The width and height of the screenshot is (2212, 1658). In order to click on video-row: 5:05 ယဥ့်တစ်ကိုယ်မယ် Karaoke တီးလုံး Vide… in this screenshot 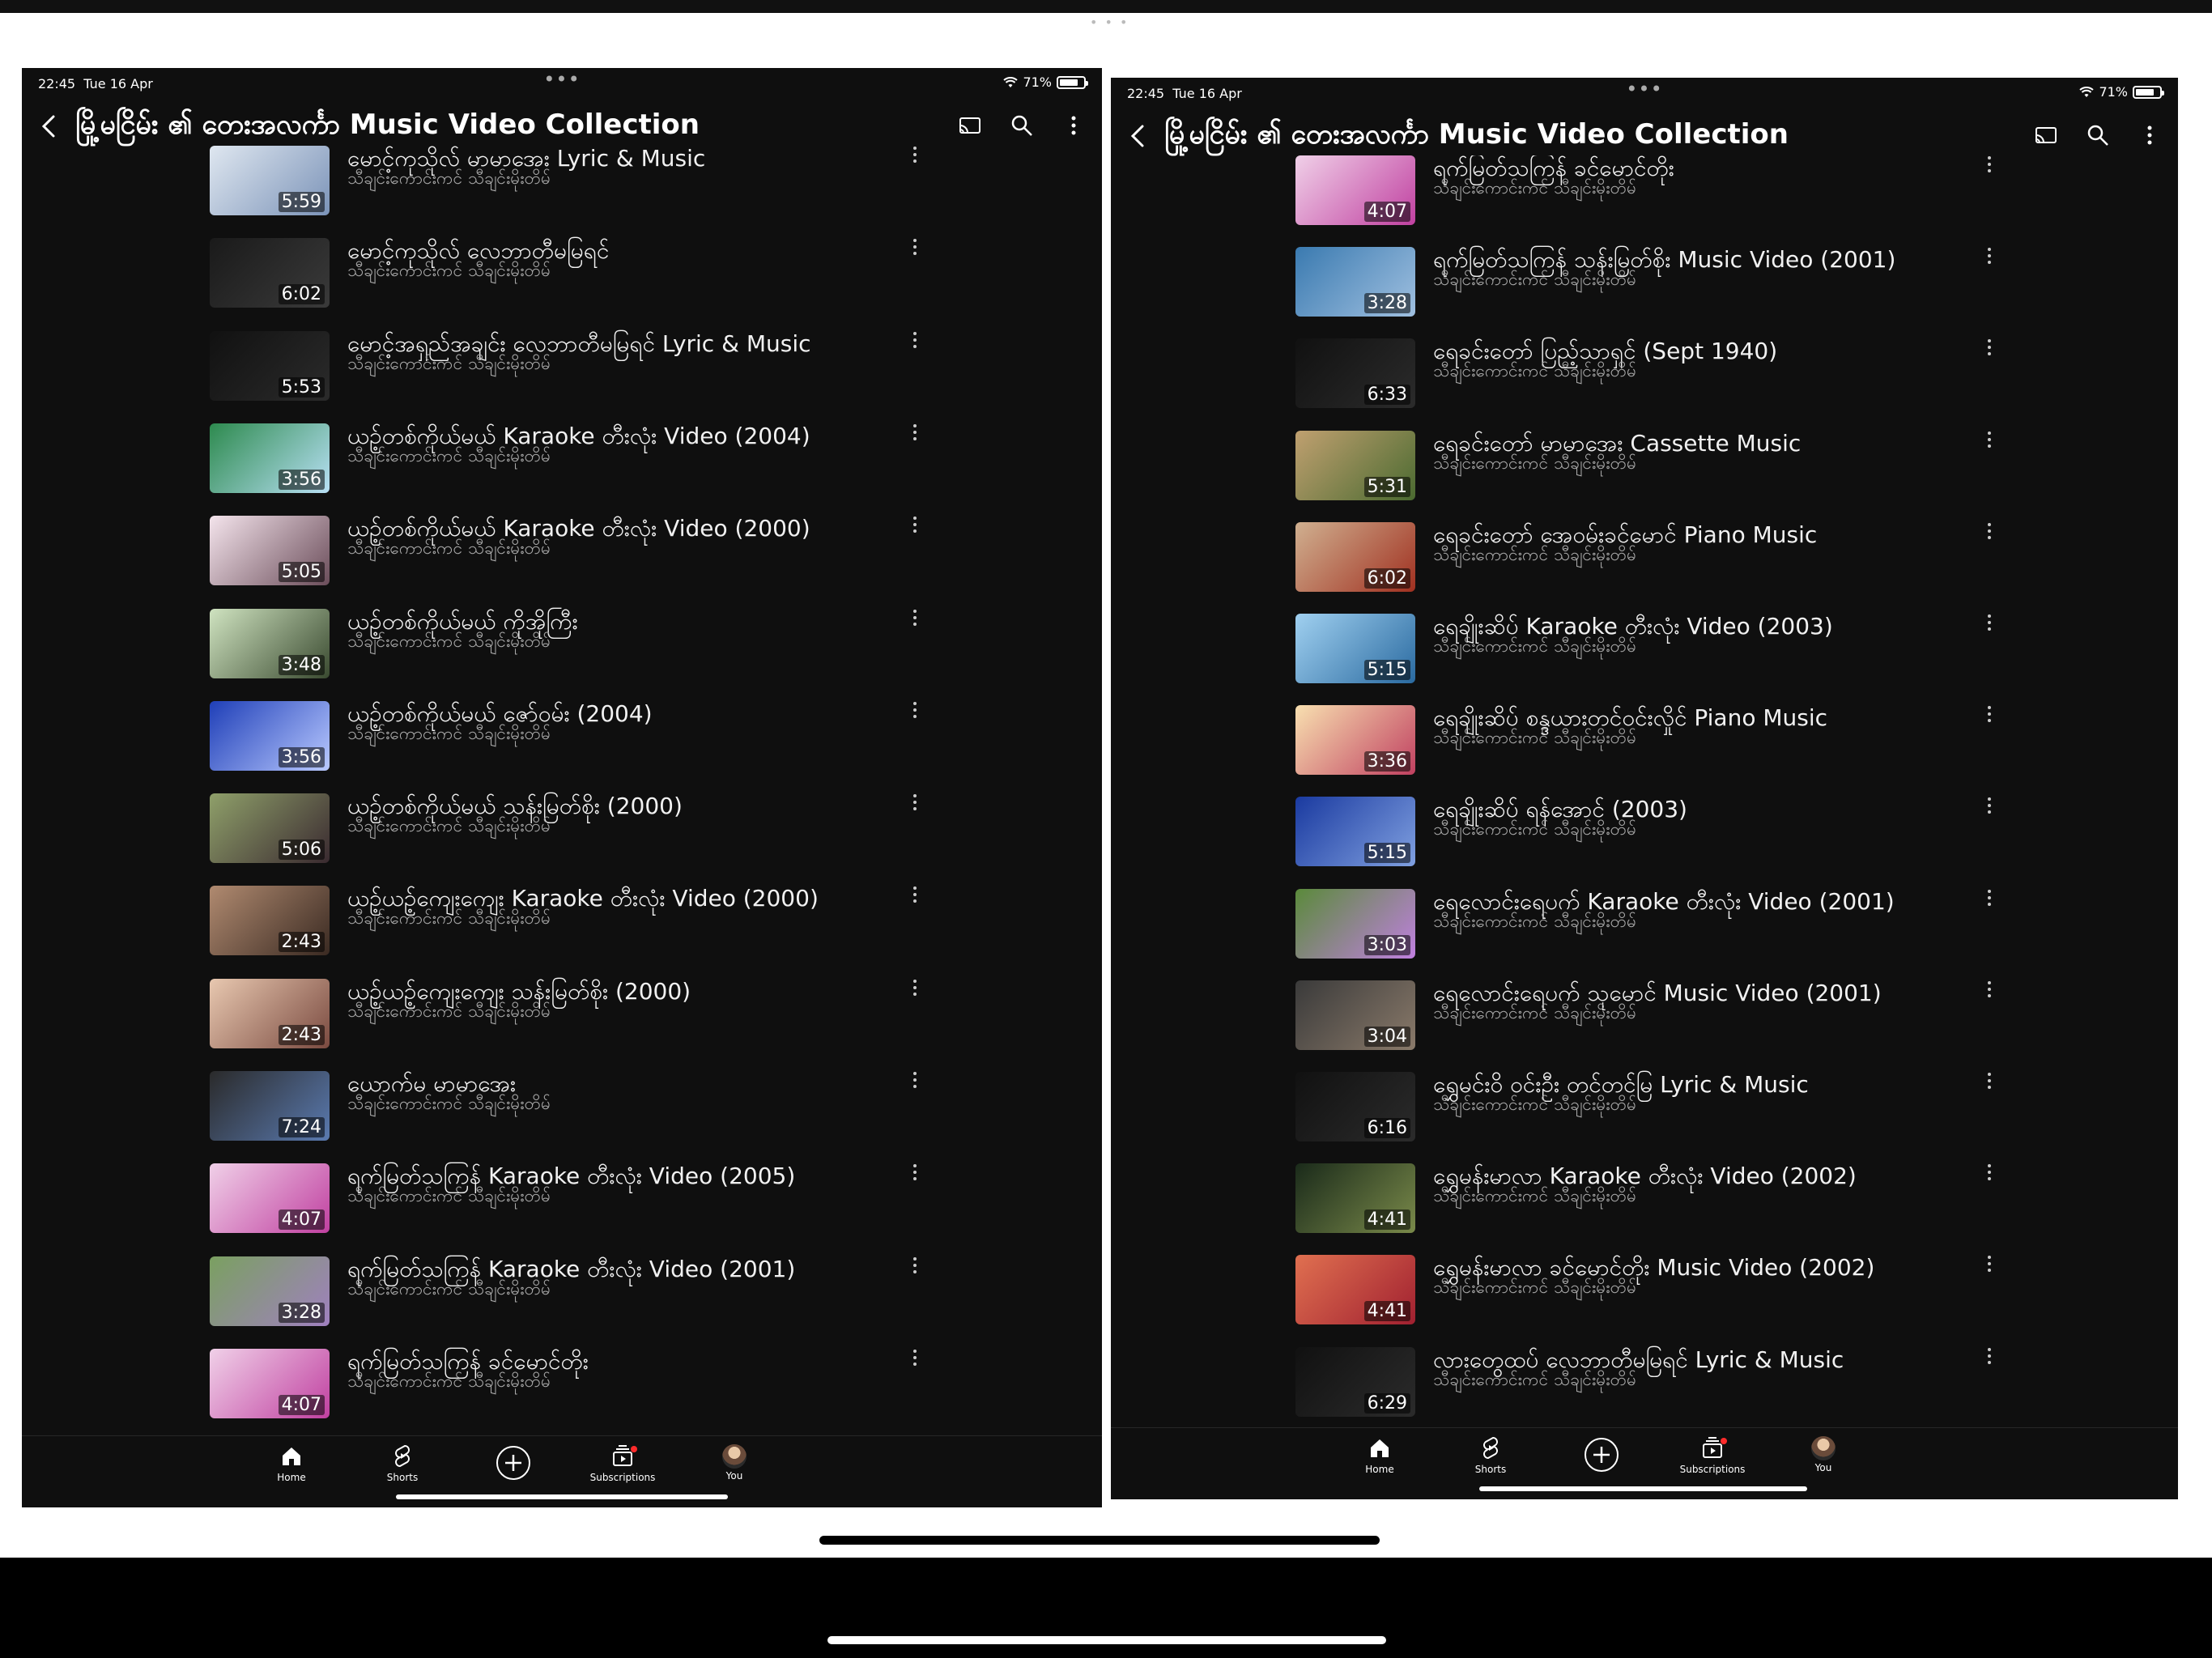, I will do `click(586, 558)`.